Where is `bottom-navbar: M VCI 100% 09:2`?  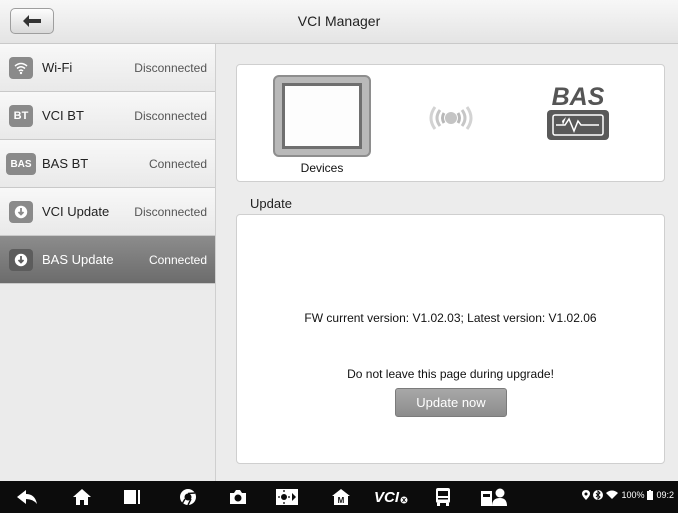 bottom-navbar: M VCI 100% 09:2 is located at coordinates (339, 497).